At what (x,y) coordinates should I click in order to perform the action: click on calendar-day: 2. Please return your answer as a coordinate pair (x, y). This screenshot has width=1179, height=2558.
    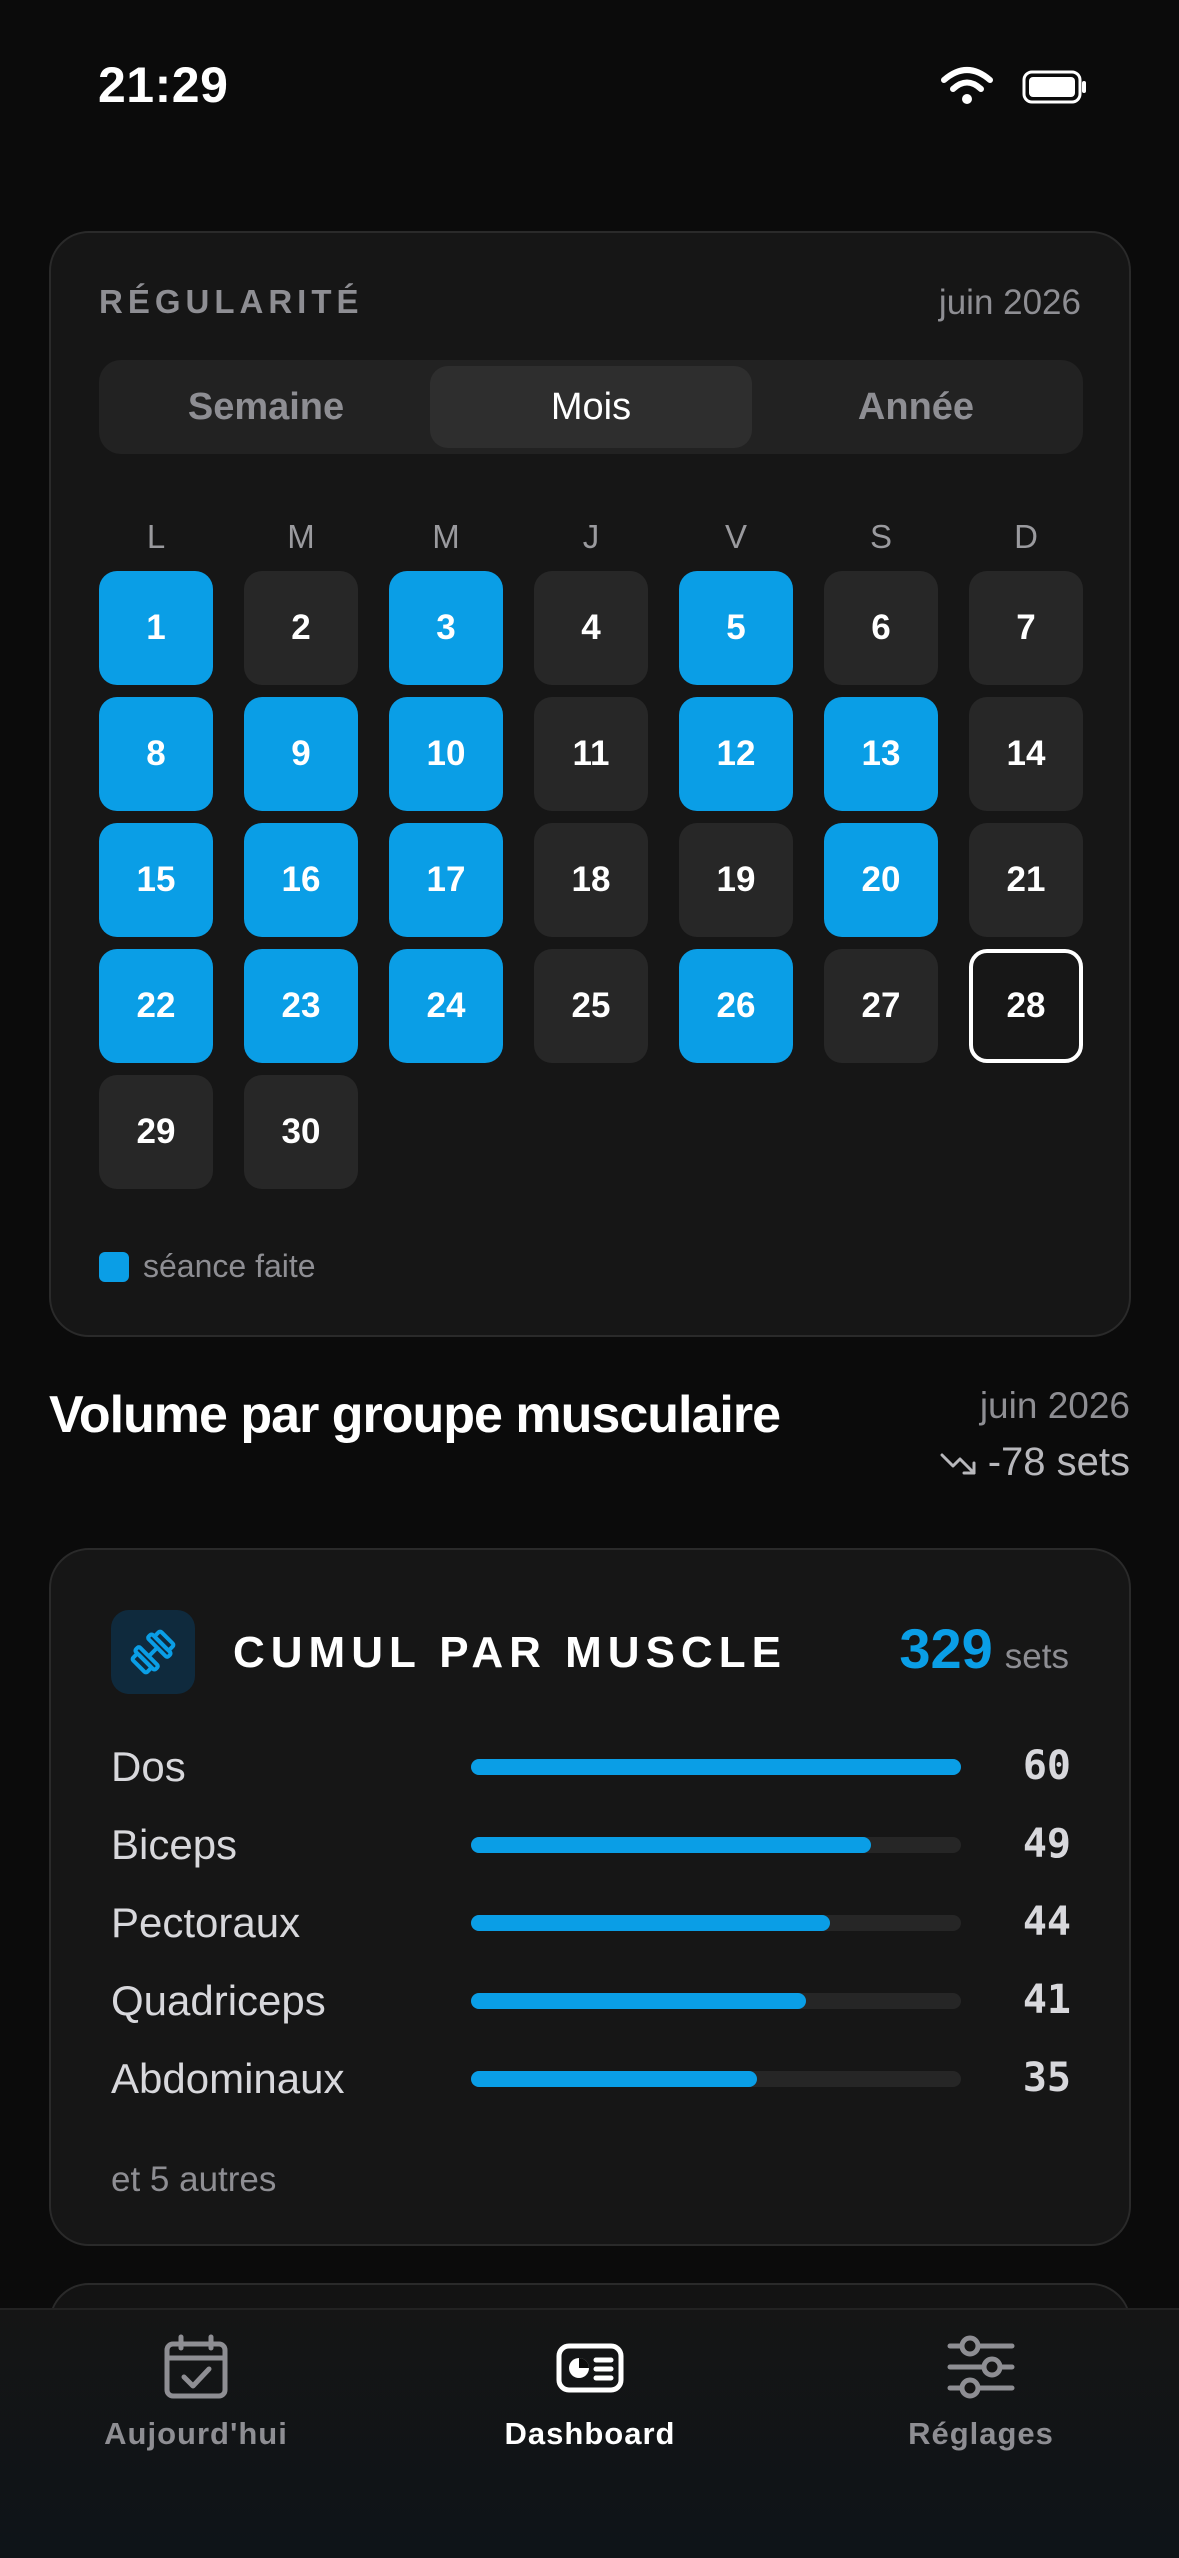
    Looking at the image, I should click on (301, 628).